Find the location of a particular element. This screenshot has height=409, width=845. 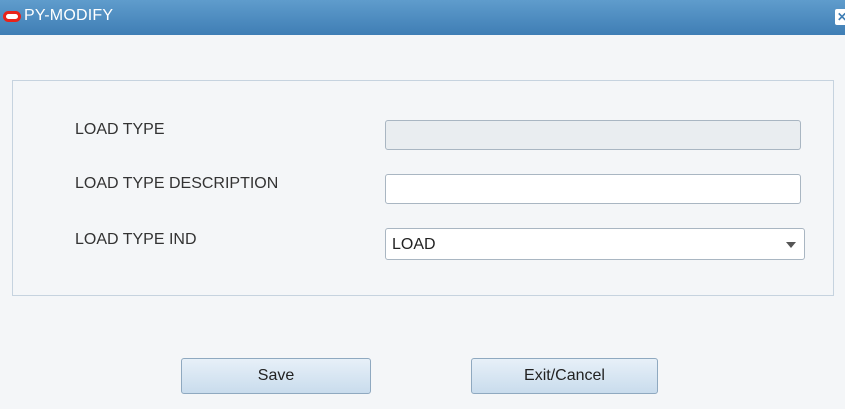

dropdown-arrow-icon is located at coordinates (791, 245).